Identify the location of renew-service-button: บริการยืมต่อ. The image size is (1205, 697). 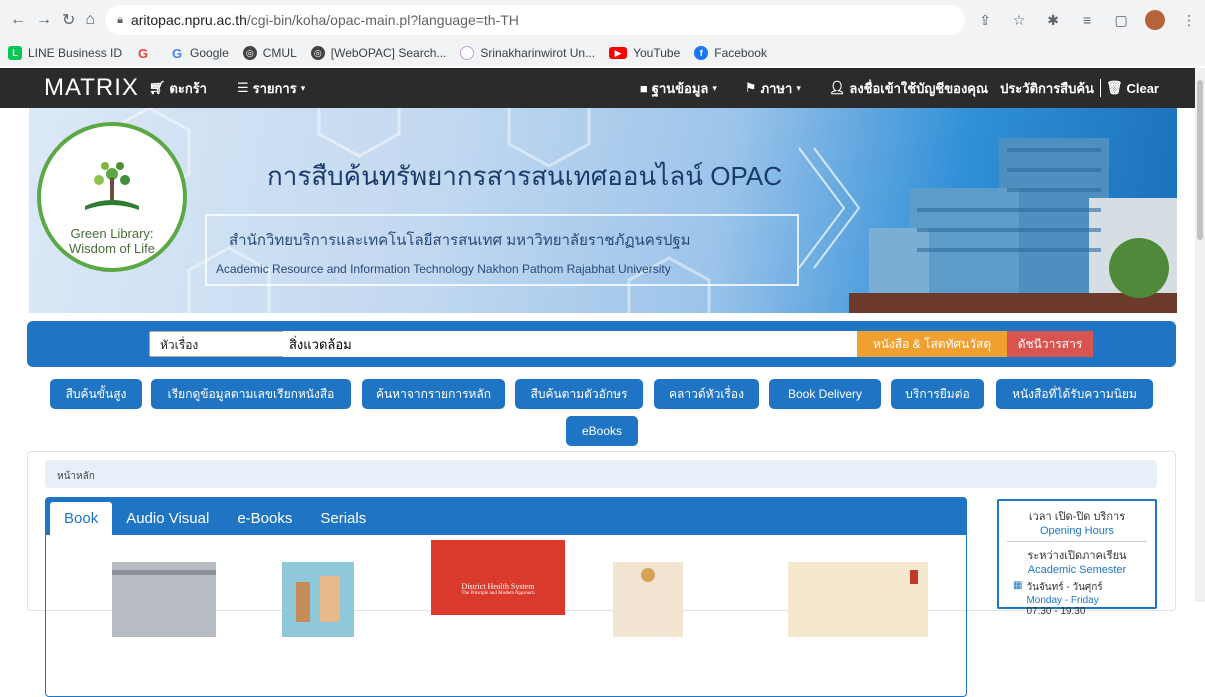
(937, 394).